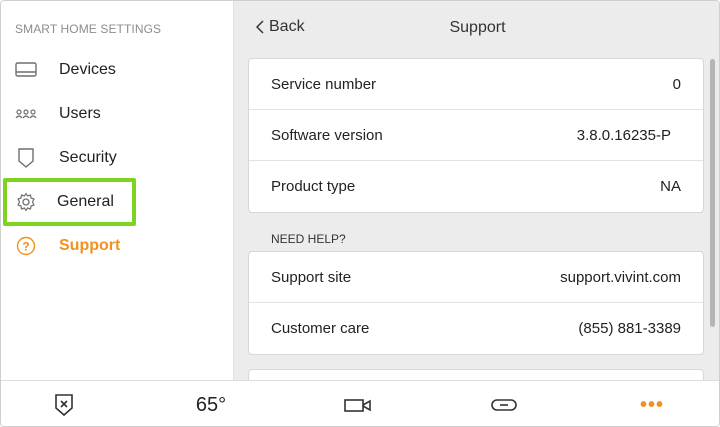 The height and width of the screenshot is (427, 720). I want to click on sidebar-item-support: ? Support, so click(70, 246).